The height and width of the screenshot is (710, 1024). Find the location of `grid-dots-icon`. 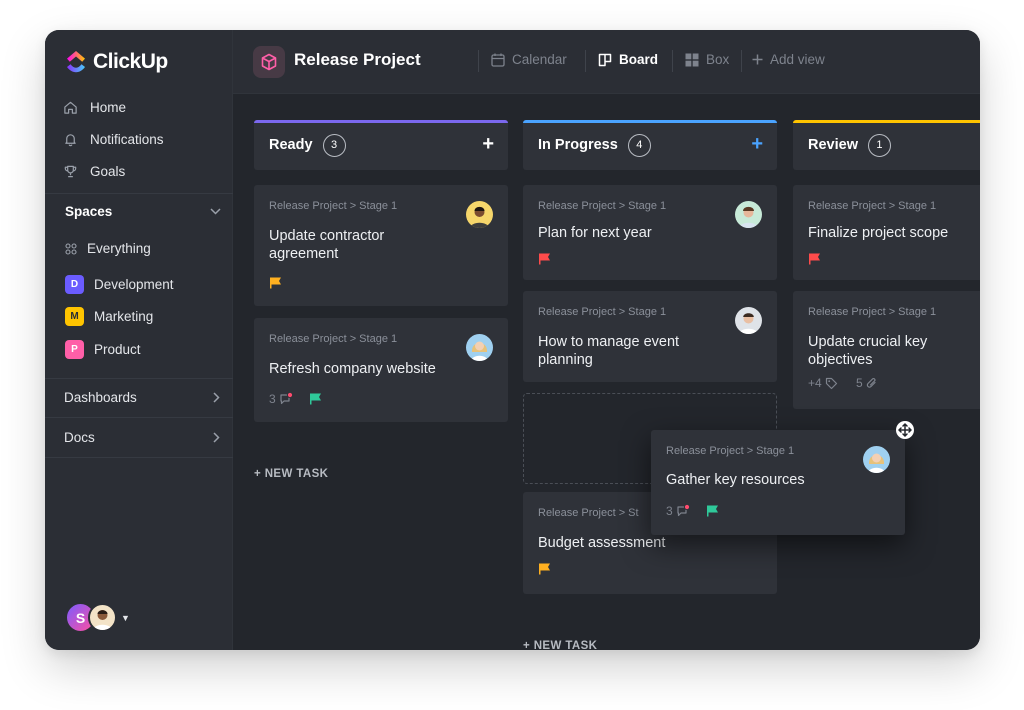

grid-dots-icon is located at coordinates (71, 248).